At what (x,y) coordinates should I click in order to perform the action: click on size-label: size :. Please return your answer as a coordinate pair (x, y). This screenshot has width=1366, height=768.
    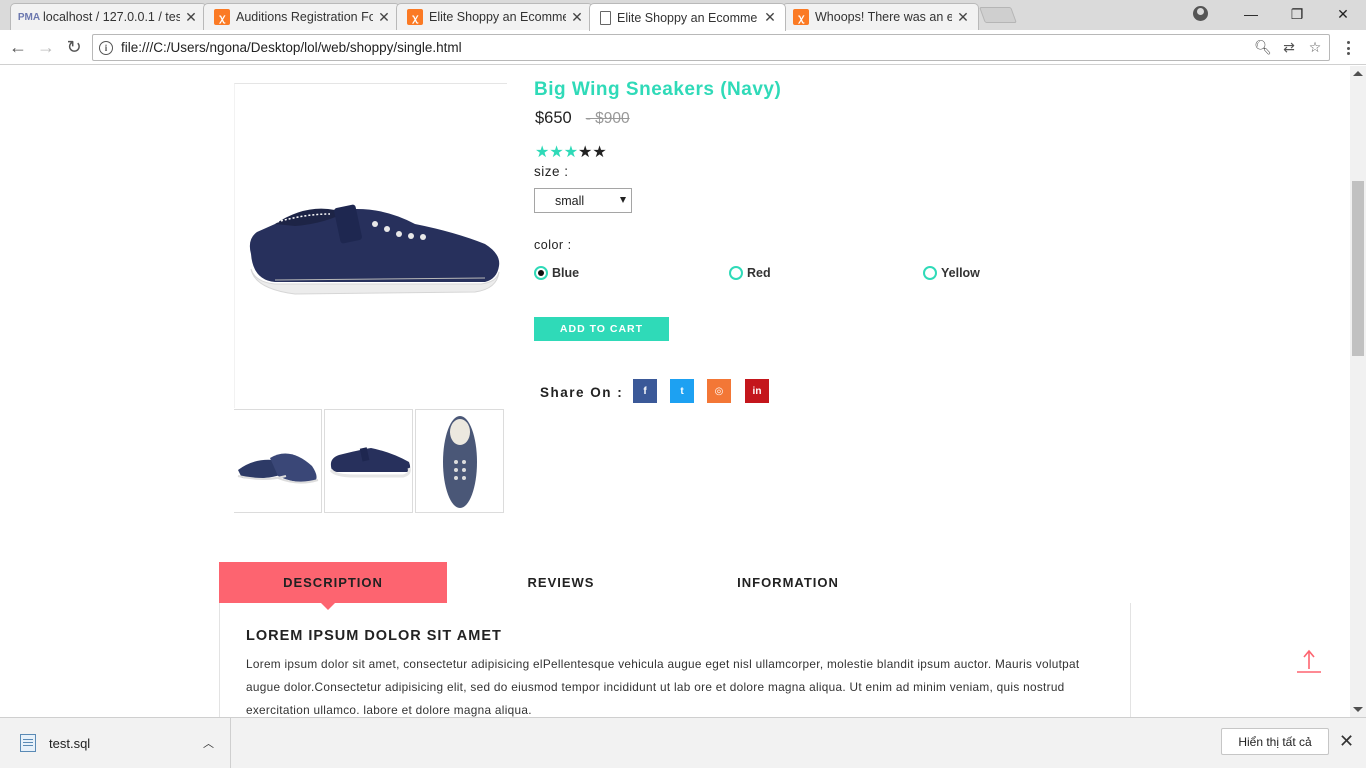
    Looking at the image, I should click on (551, 171).